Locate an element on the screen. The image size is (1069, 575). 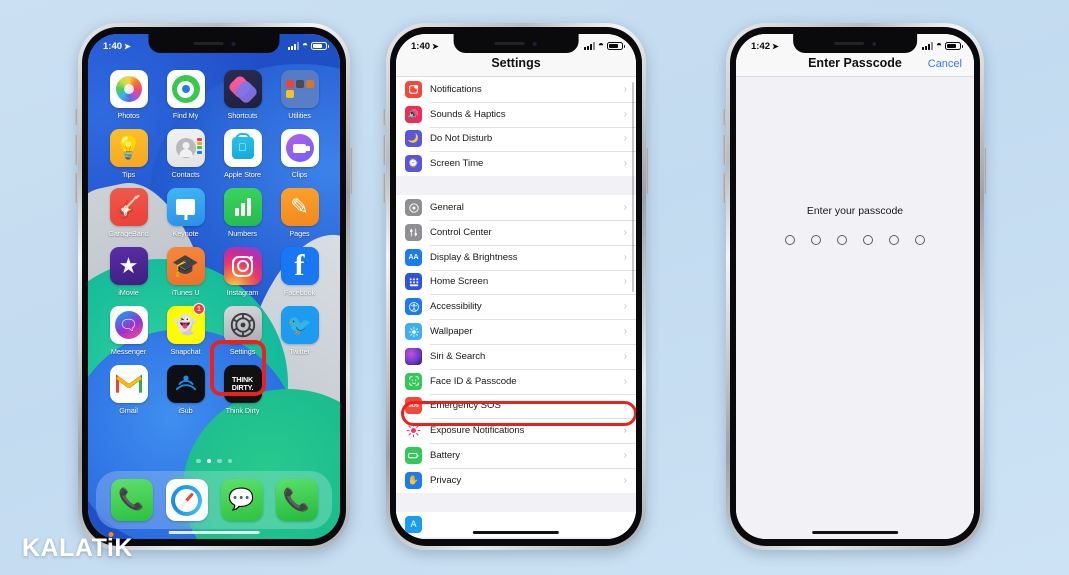
shortcuts-icon is located at coordinates (242, 89).